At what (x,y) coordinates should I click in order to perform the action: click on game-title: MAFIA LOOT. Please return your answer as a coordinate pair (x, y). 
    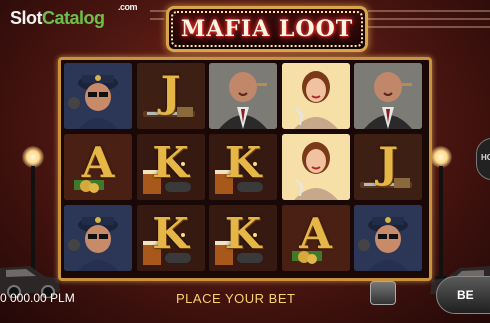
    Looking at the image, I should click on (267, 29).